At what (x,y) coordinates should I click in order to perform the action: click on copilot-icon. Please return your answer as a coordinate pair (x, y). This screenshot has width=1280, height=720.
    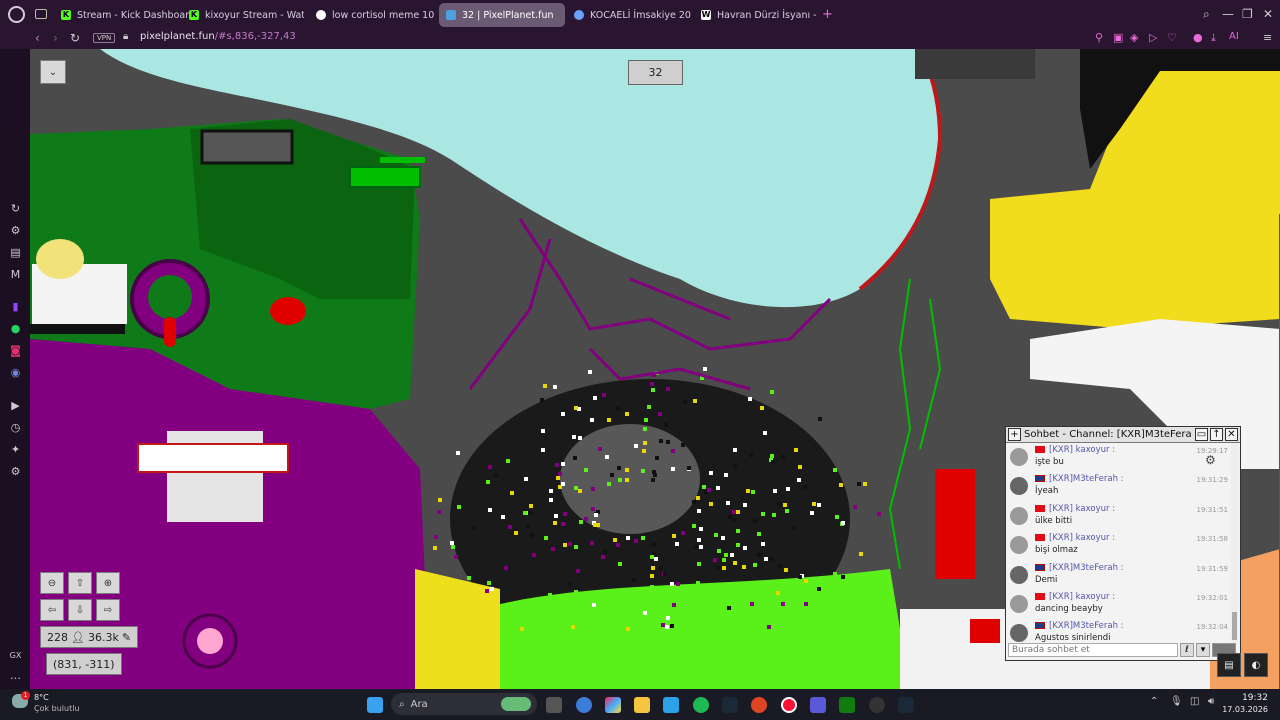
    Looking at the image, I should click on (613, 705).